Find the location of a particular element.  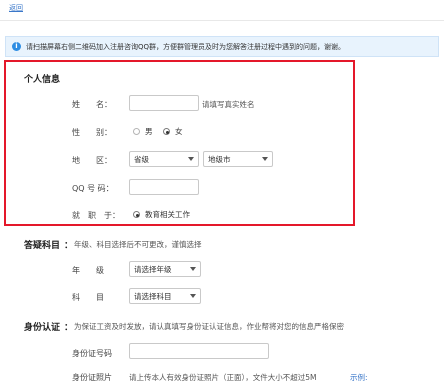

identity-note: 为保证工资及时发放，请认真填写身份证认证信息，作业帮将对您的信息严格保密 is located at coordinates (209, 326).